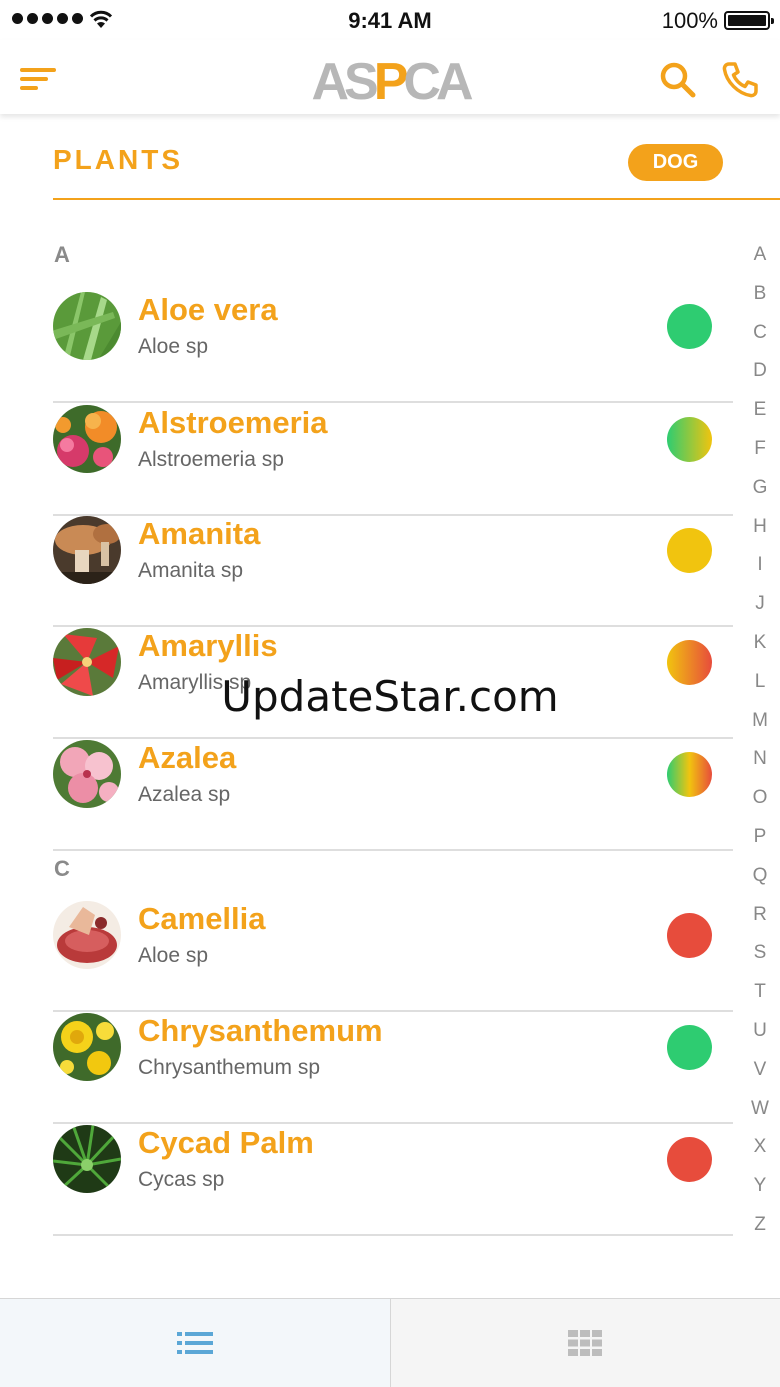 This screenshot has height=1387, width=780. I want to click on tab-bar, so click(390, 1342).